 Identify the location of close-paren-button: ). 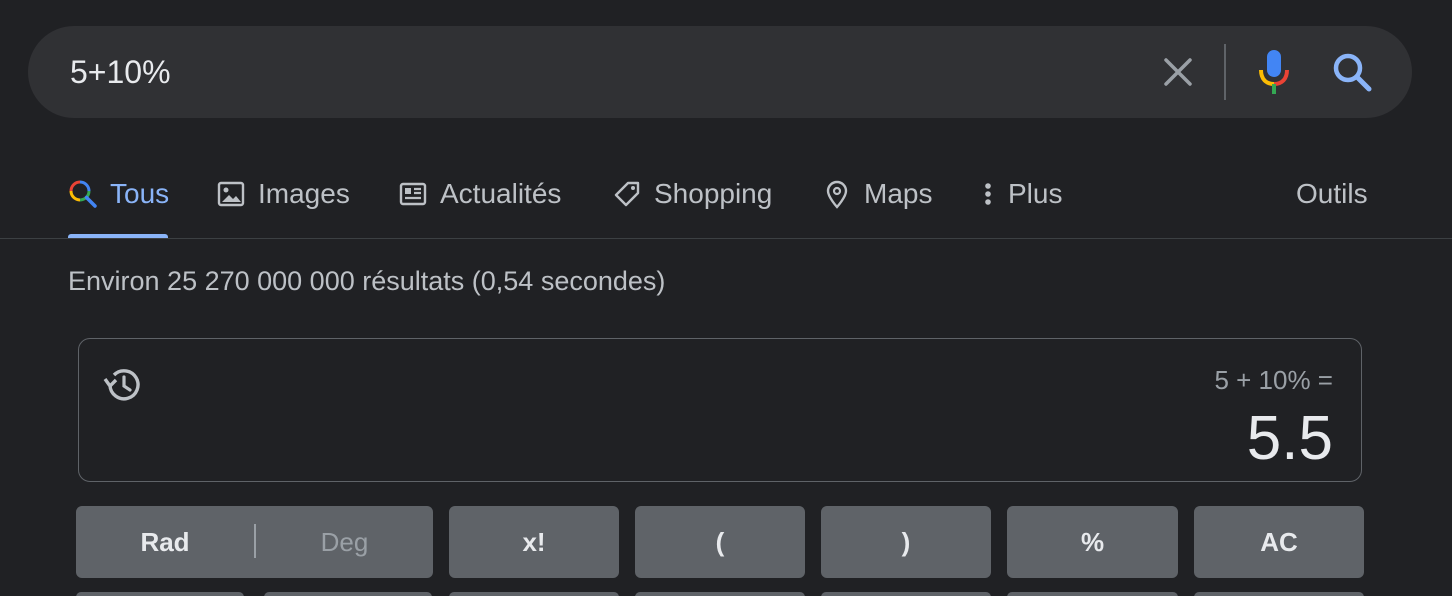
(906, 542).